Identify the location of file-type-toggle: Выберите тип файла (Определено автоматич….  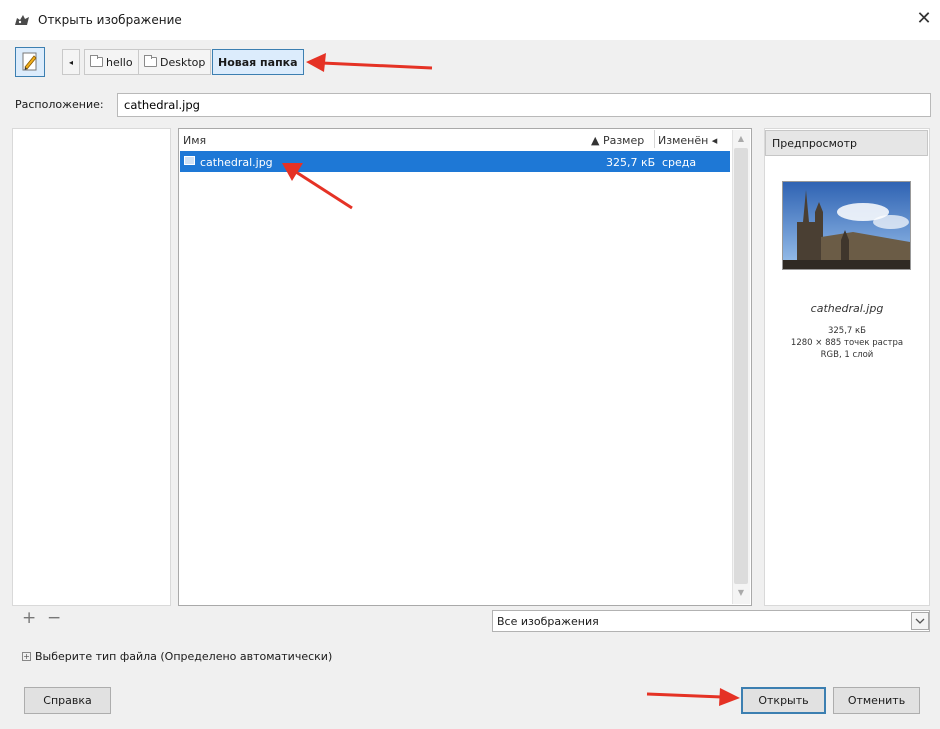
(183, 656).